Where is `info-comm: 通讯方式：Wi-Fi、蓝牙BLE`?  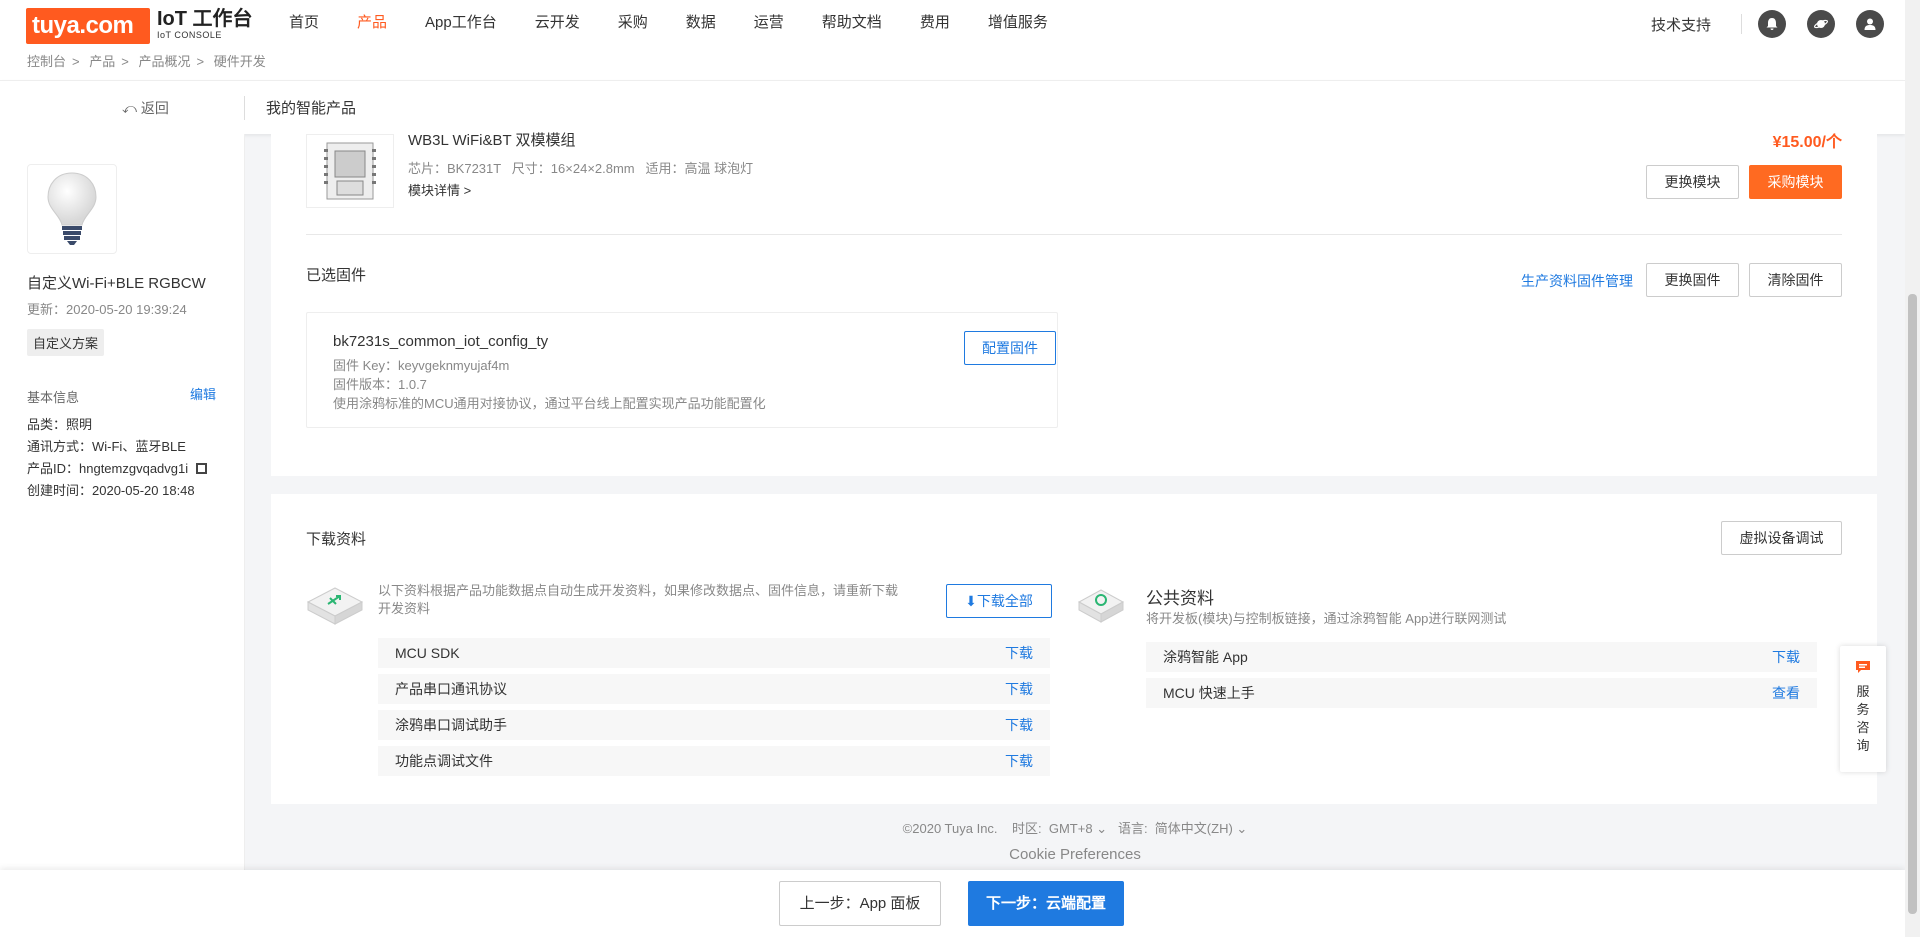
info-comm: 通讯方式：Wi-Fi、蓝牙BLE is located at coordinates (106, 446).